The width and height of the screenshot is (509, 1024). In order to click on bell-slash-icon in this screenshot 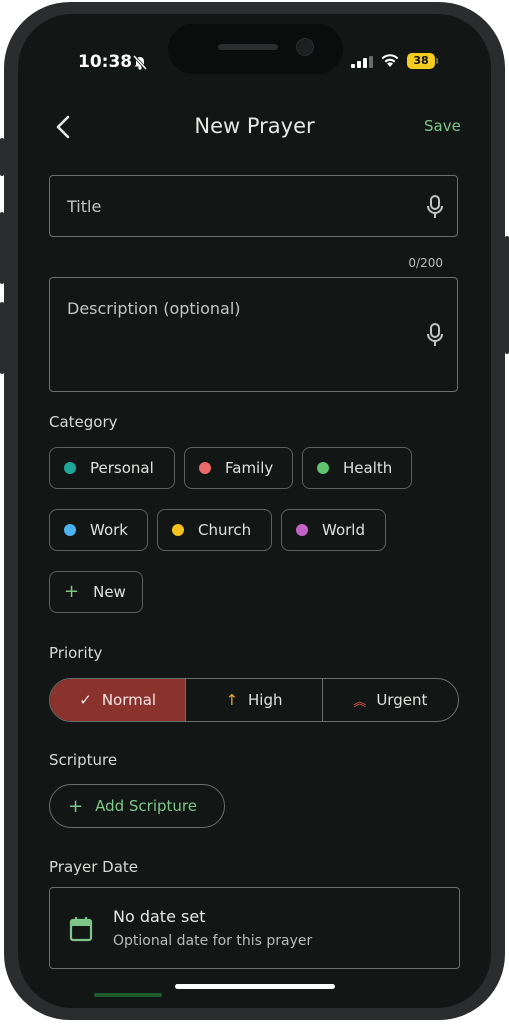, I will do `click(140, 62)`.